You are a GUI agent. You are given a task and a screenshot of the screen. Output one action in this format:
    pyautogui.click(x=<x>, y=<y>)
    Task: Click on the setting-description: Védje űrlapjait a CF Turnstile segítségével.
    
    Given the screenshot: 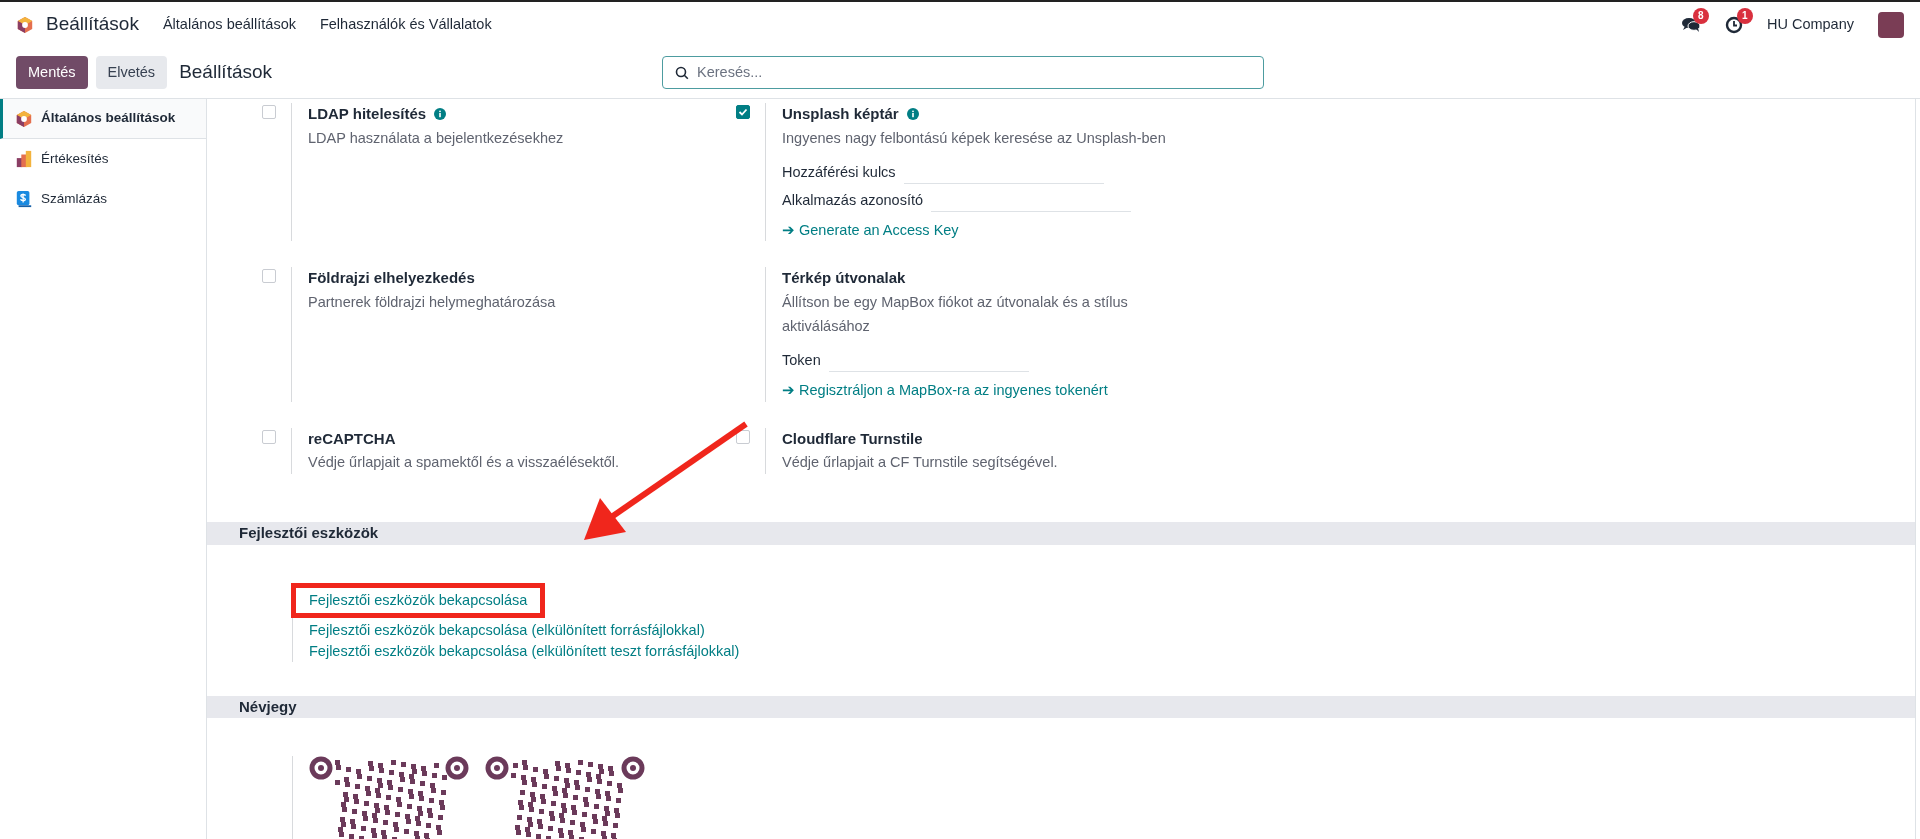 What is the action you would take?
    pyautogui.click(x=920, y=462)
    